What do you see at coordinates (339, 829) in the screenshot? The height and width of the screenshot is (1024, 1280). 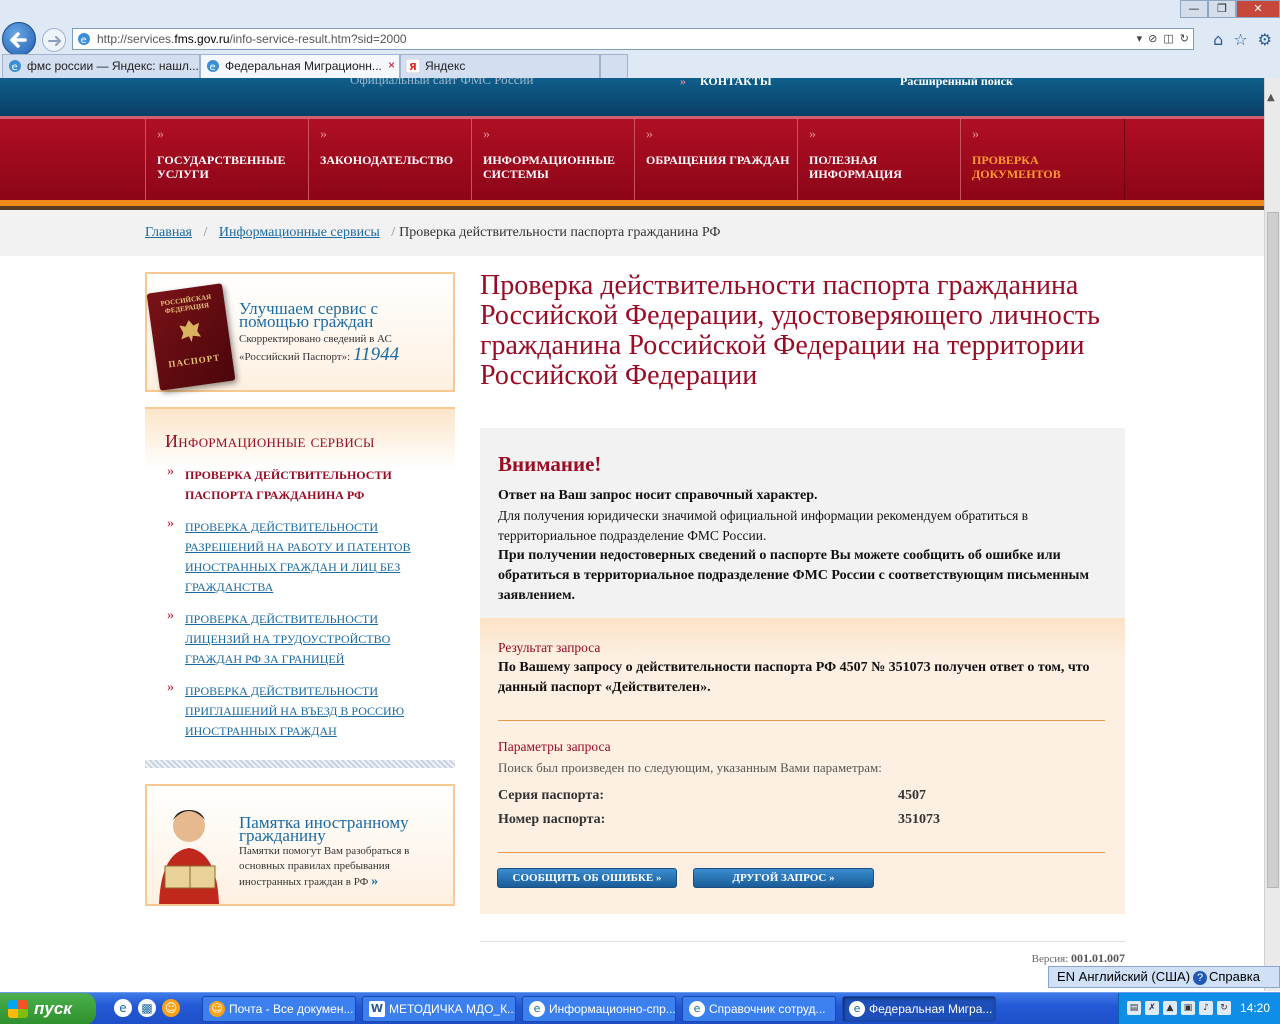 I see `promo-title: Памятка иностранному гражданину` at bounding box center [339, 829].